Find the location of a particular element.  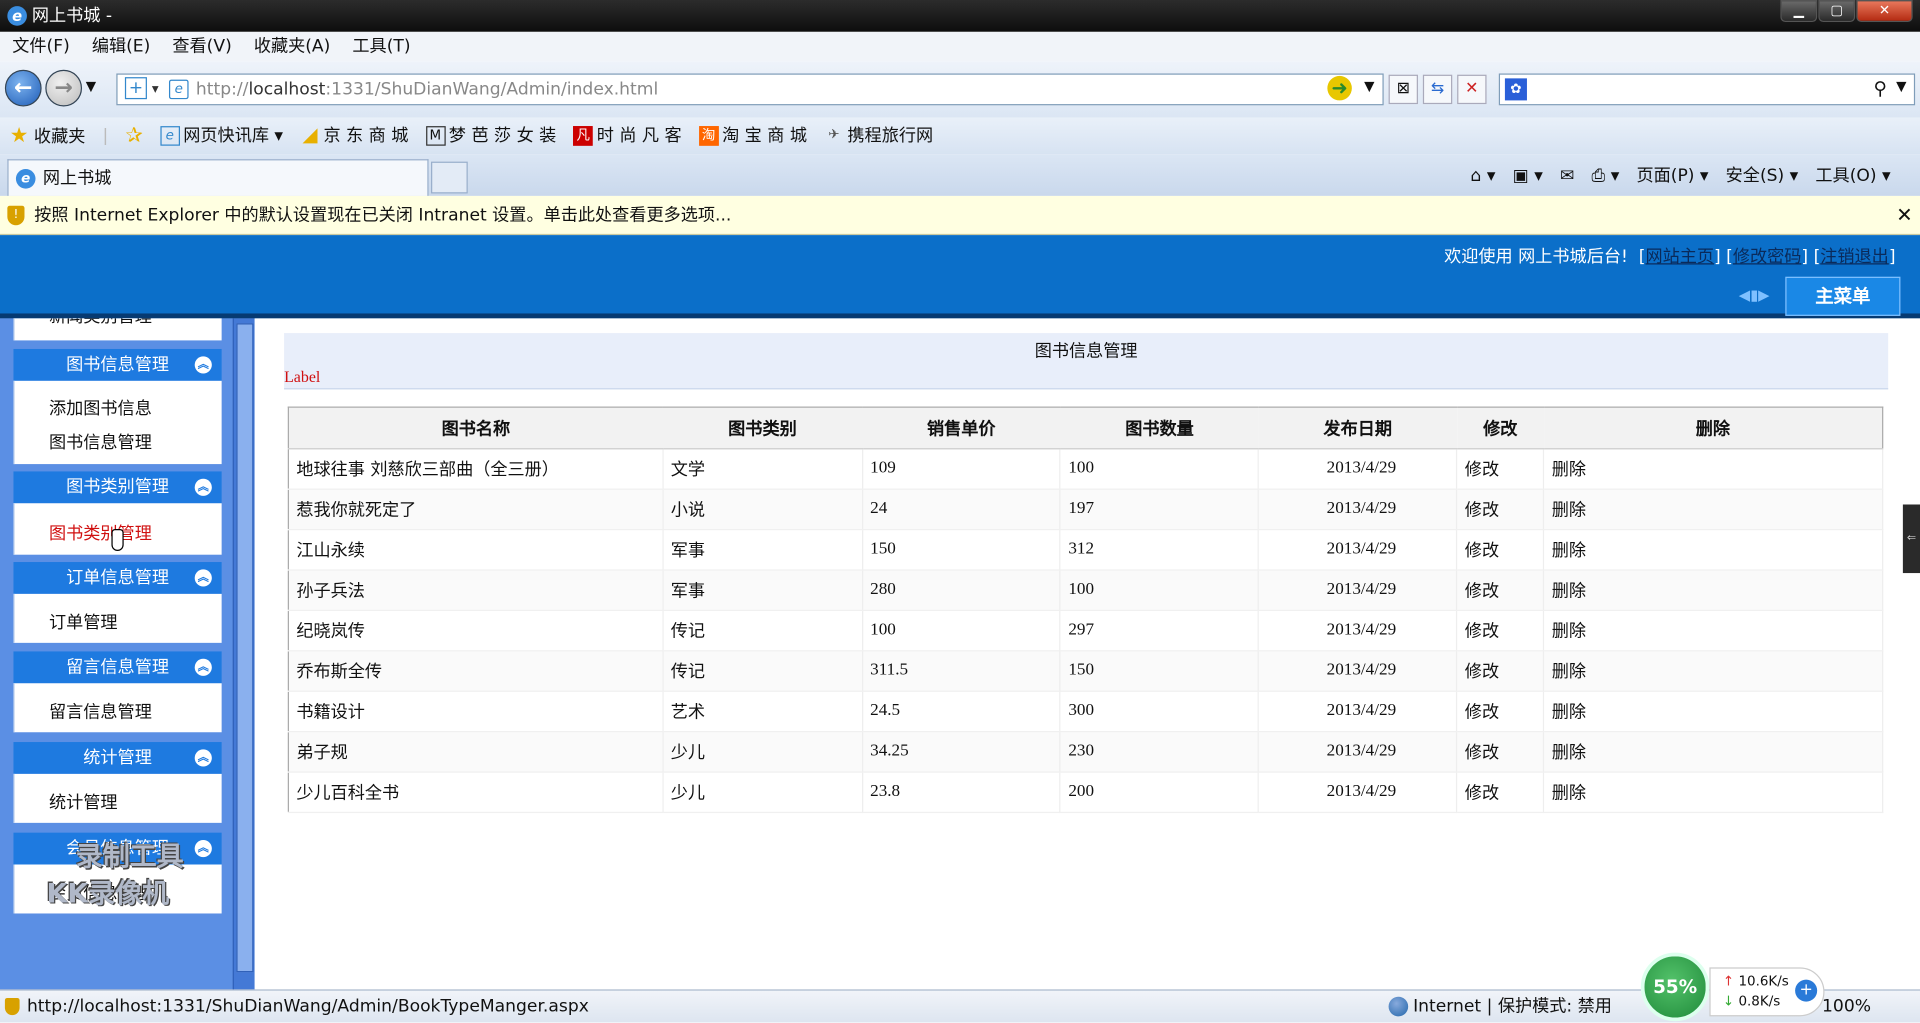

minimize-button: ▁ is located at coordinates (1799, 11).